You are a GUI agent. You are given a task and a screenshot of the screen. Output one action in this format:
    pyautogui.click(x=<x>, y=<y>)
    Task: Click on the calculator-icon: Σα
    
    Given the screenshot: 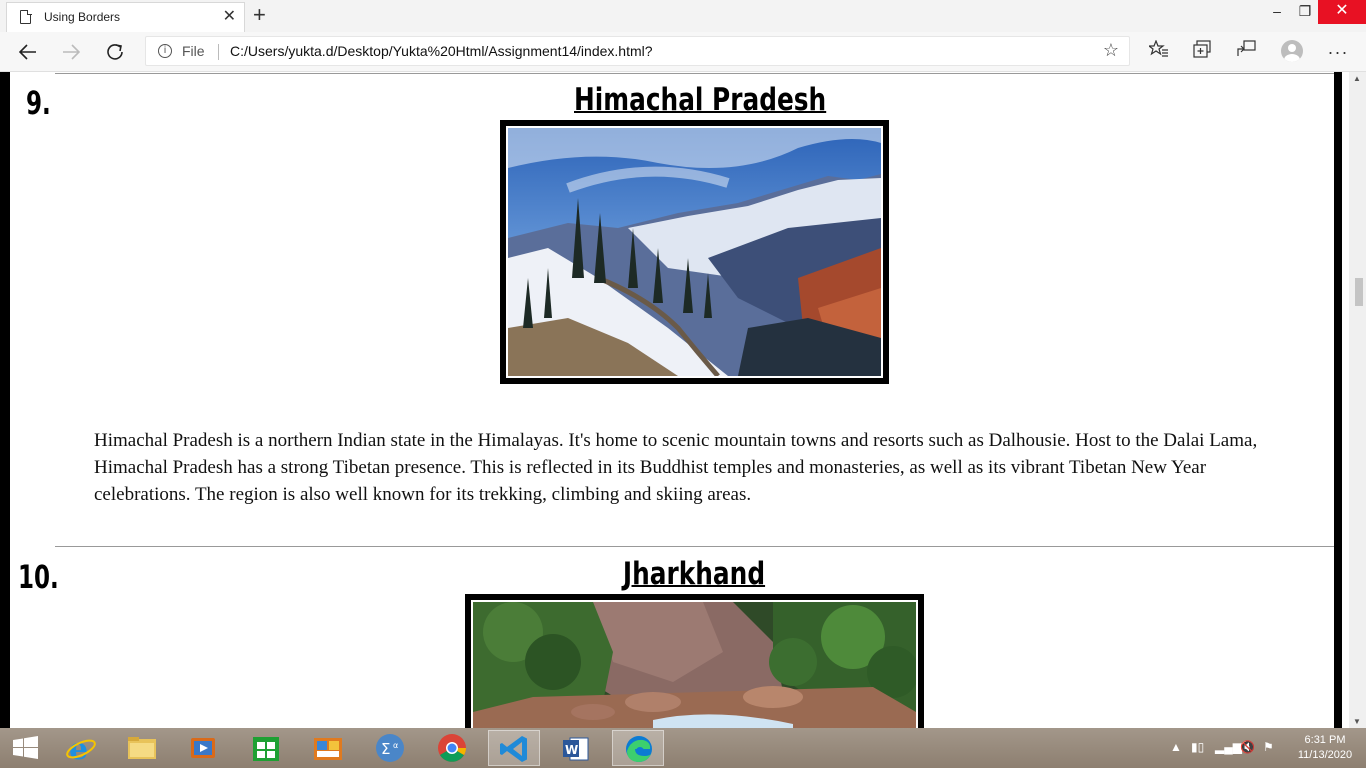 What is the action you would take?
    pyautogui.click(x=390, y=748)
    